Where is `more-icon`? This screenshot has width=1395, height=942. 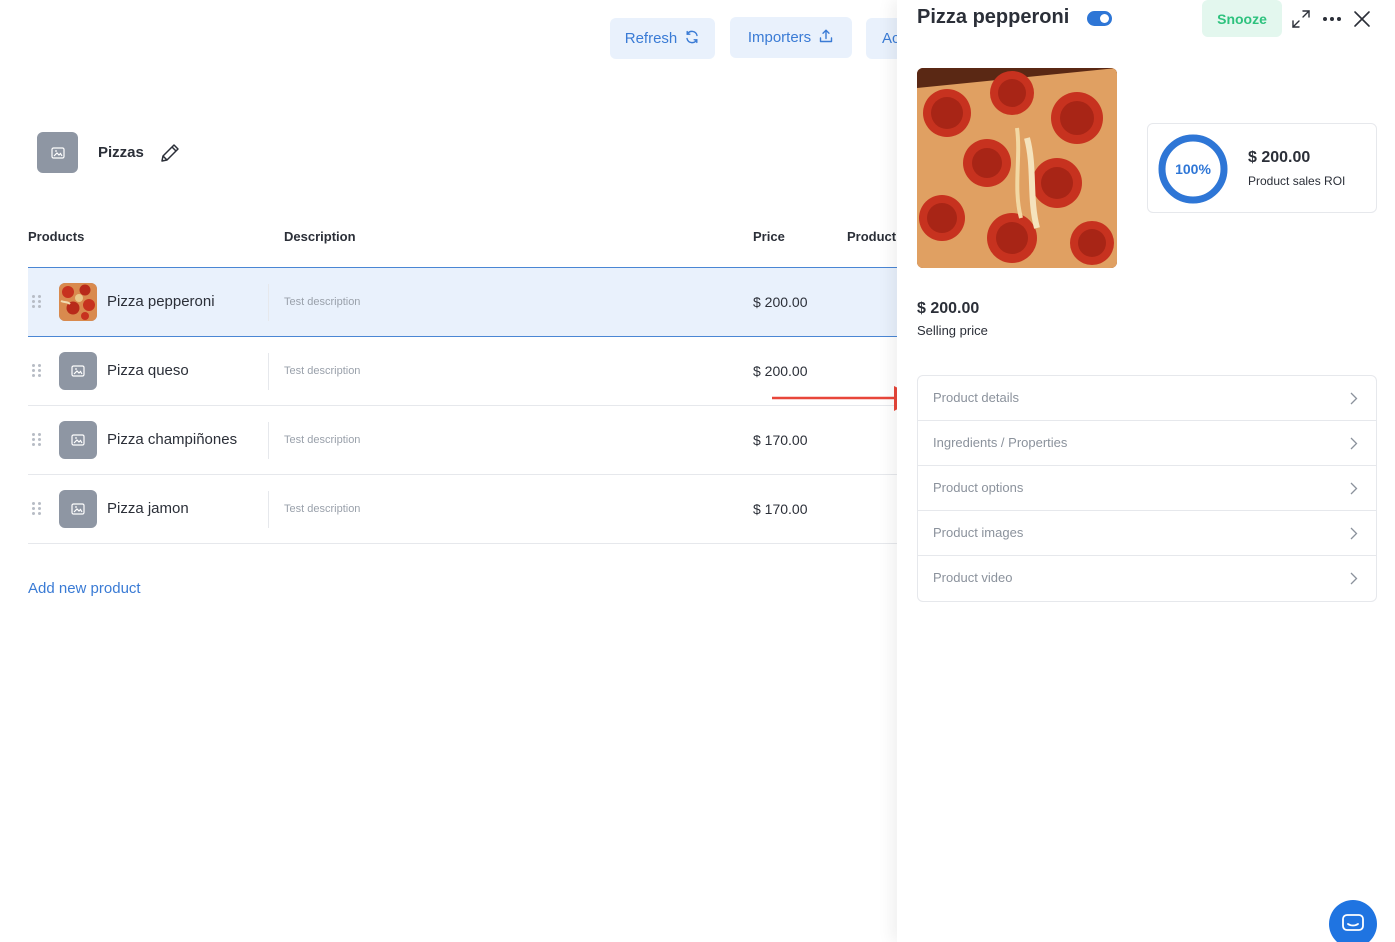 more-icon is located at coordinates (1332, 19).